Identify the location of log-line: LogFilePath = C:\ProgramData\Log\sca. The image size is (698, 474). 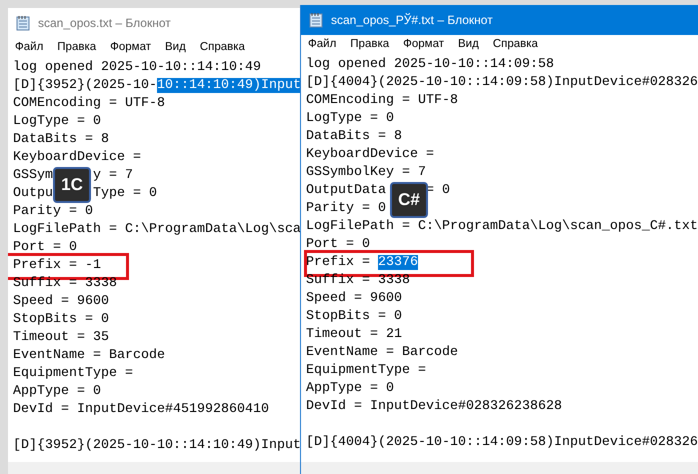
(157, 229).